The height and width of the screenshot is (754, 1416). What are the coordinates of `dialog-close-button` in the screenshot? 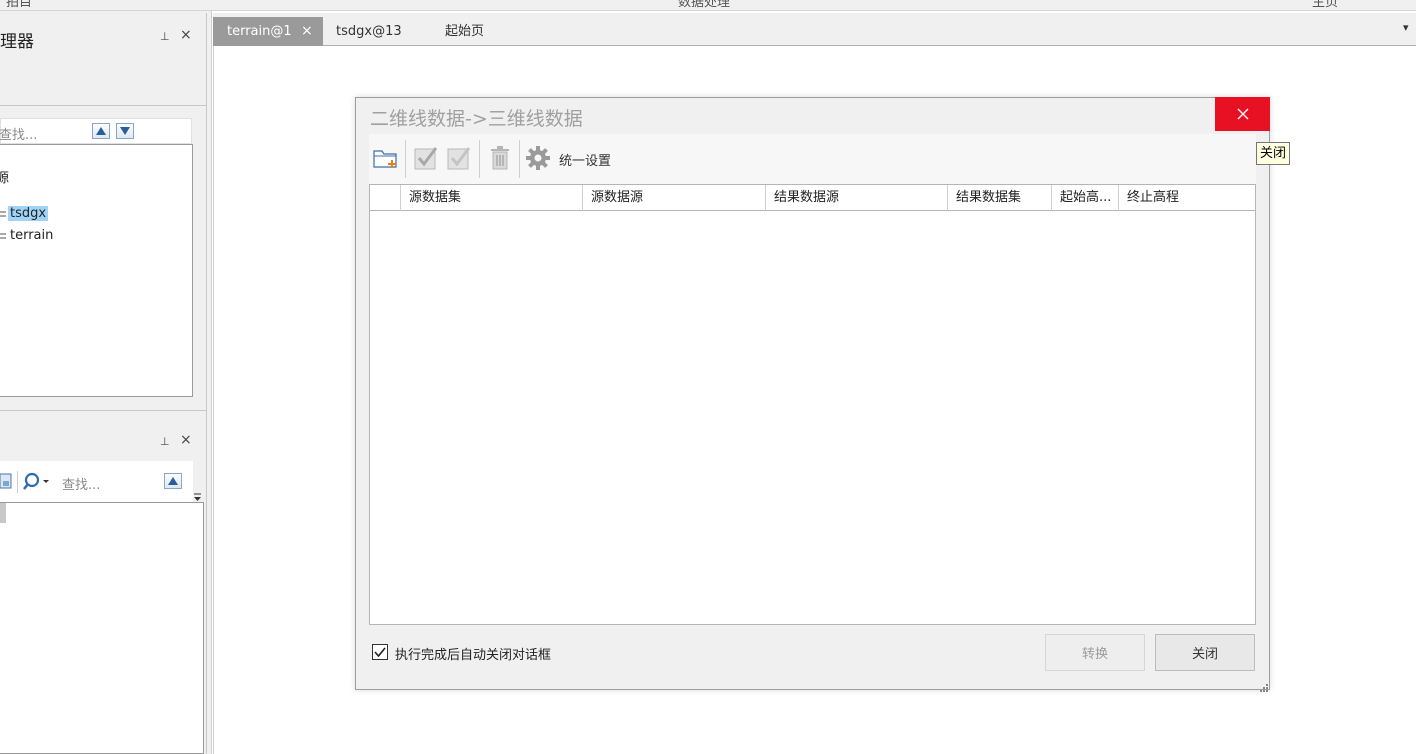 It's located at (1242, 114).